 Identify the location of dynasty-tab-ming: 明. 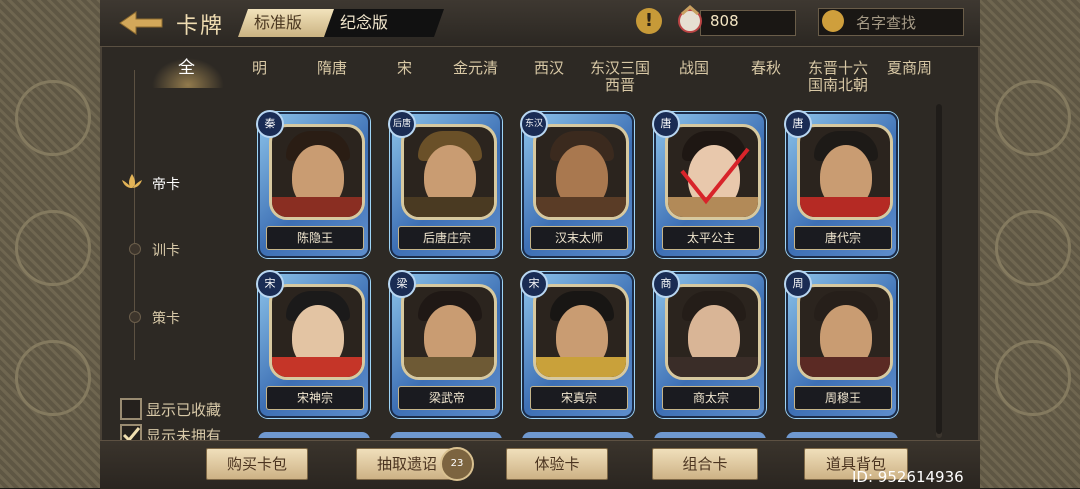
(259, 68).